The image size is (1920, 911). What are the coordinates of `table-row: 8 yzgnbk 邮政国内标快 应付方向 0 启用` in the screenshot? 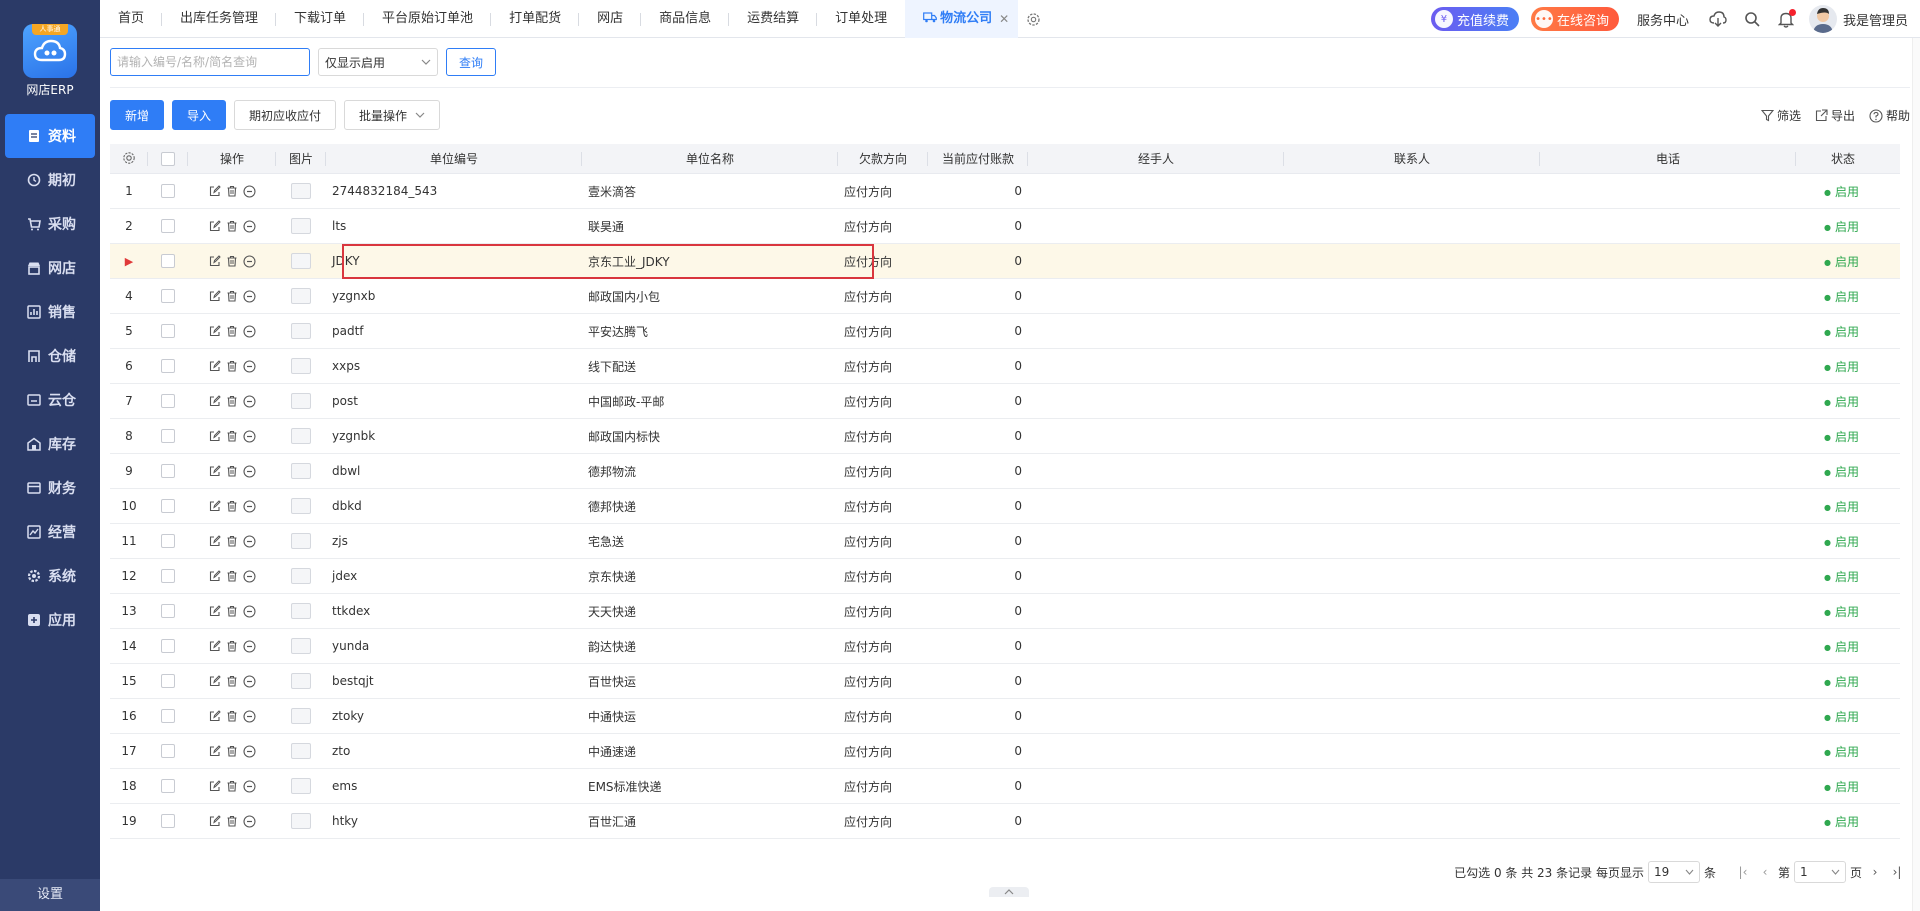 It's located at (1005, 436).